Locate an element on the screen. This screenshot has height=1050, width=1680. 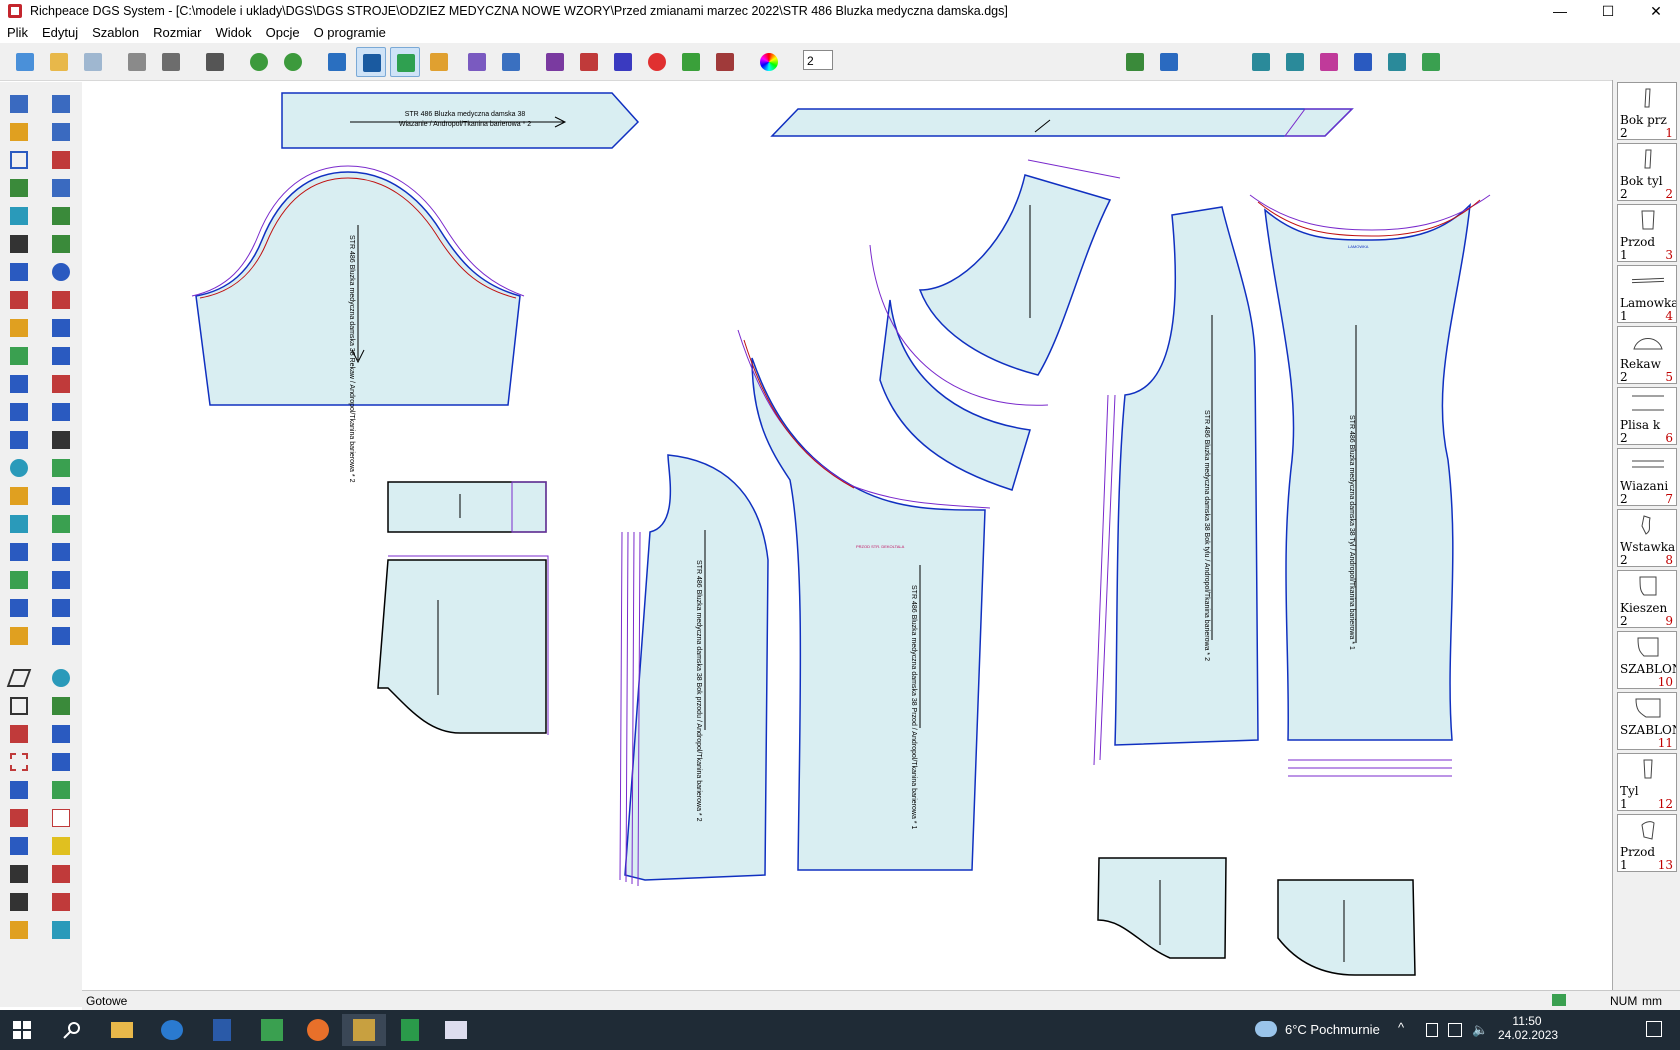
fabric-icon is located at coordinates (61, 636).